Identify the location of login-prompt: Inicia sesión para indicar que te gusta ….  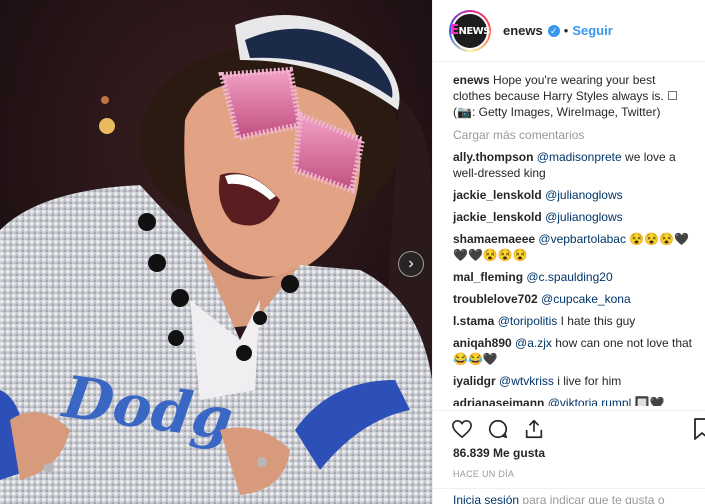
(569, 496).